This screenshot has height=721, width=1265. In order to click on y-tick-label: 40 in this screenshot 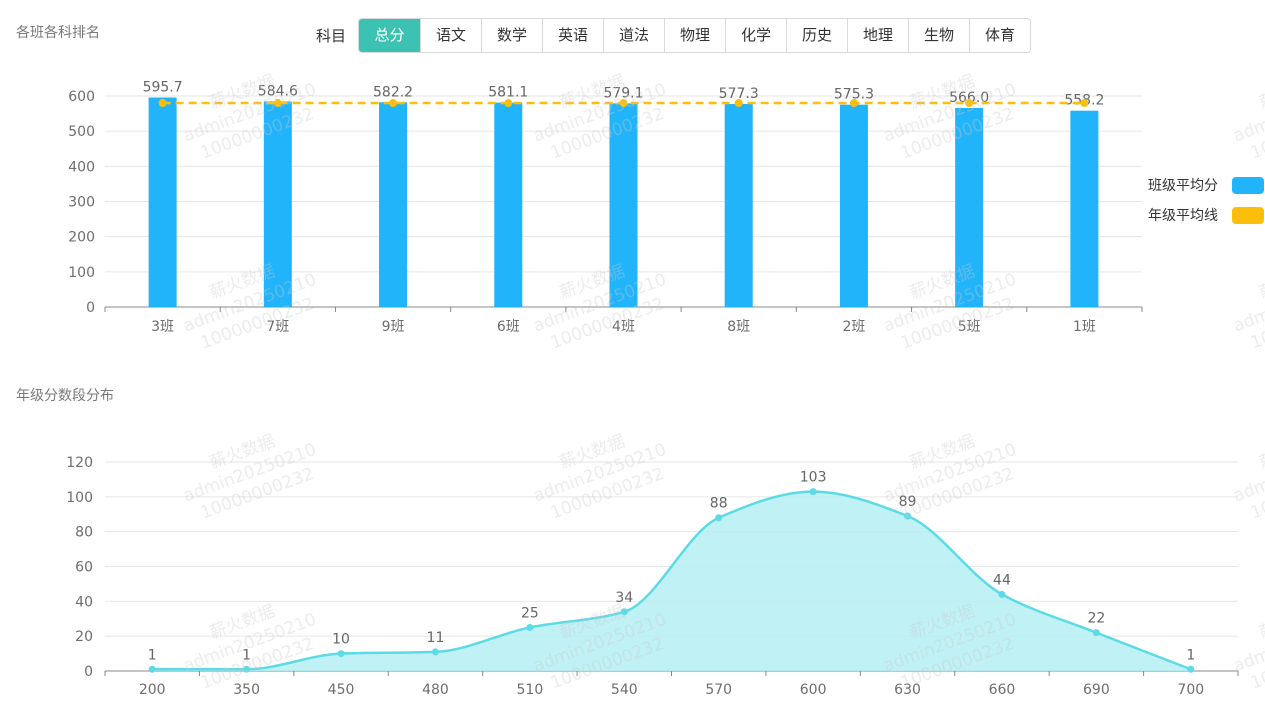, I will do `click(84, 602)`.